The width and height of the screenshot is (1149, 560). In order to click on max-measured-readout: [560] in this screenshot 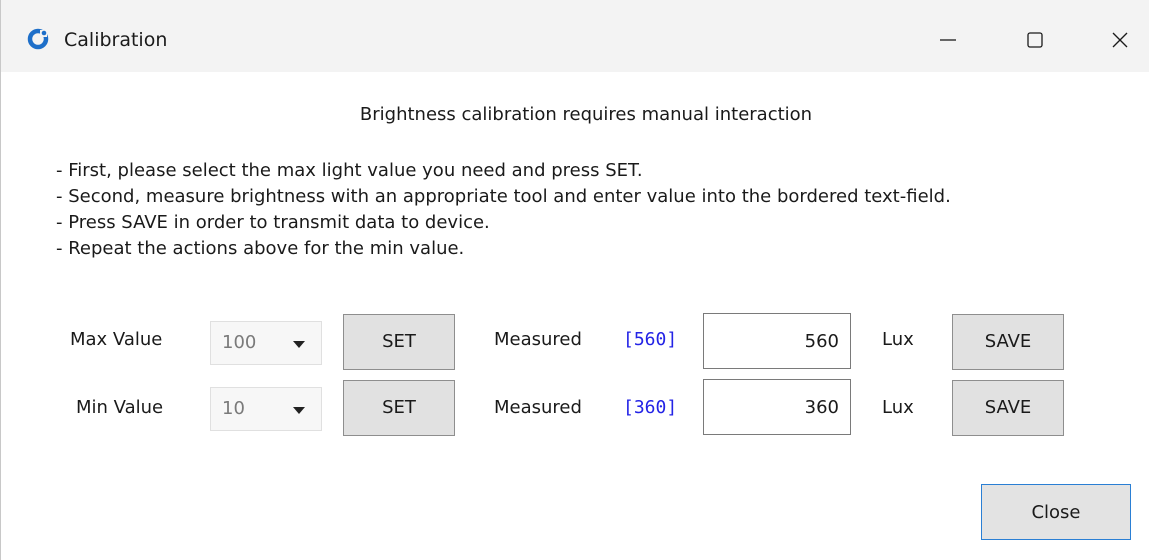, I will do `click(650, 339)`.